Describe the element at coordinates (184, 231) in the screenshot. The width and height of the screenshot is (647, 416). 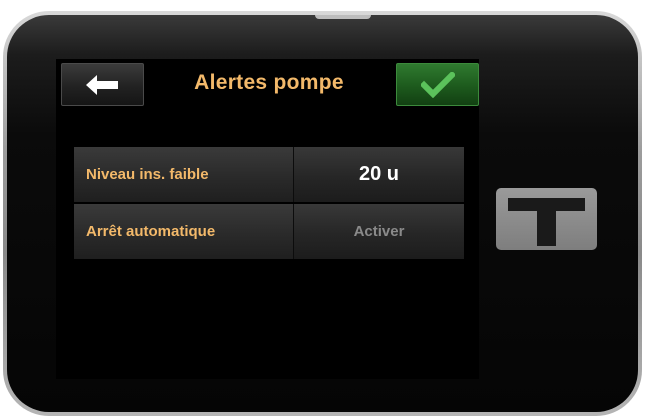
I see `setting-label-auto-off: Arrêt automatique` at that location.